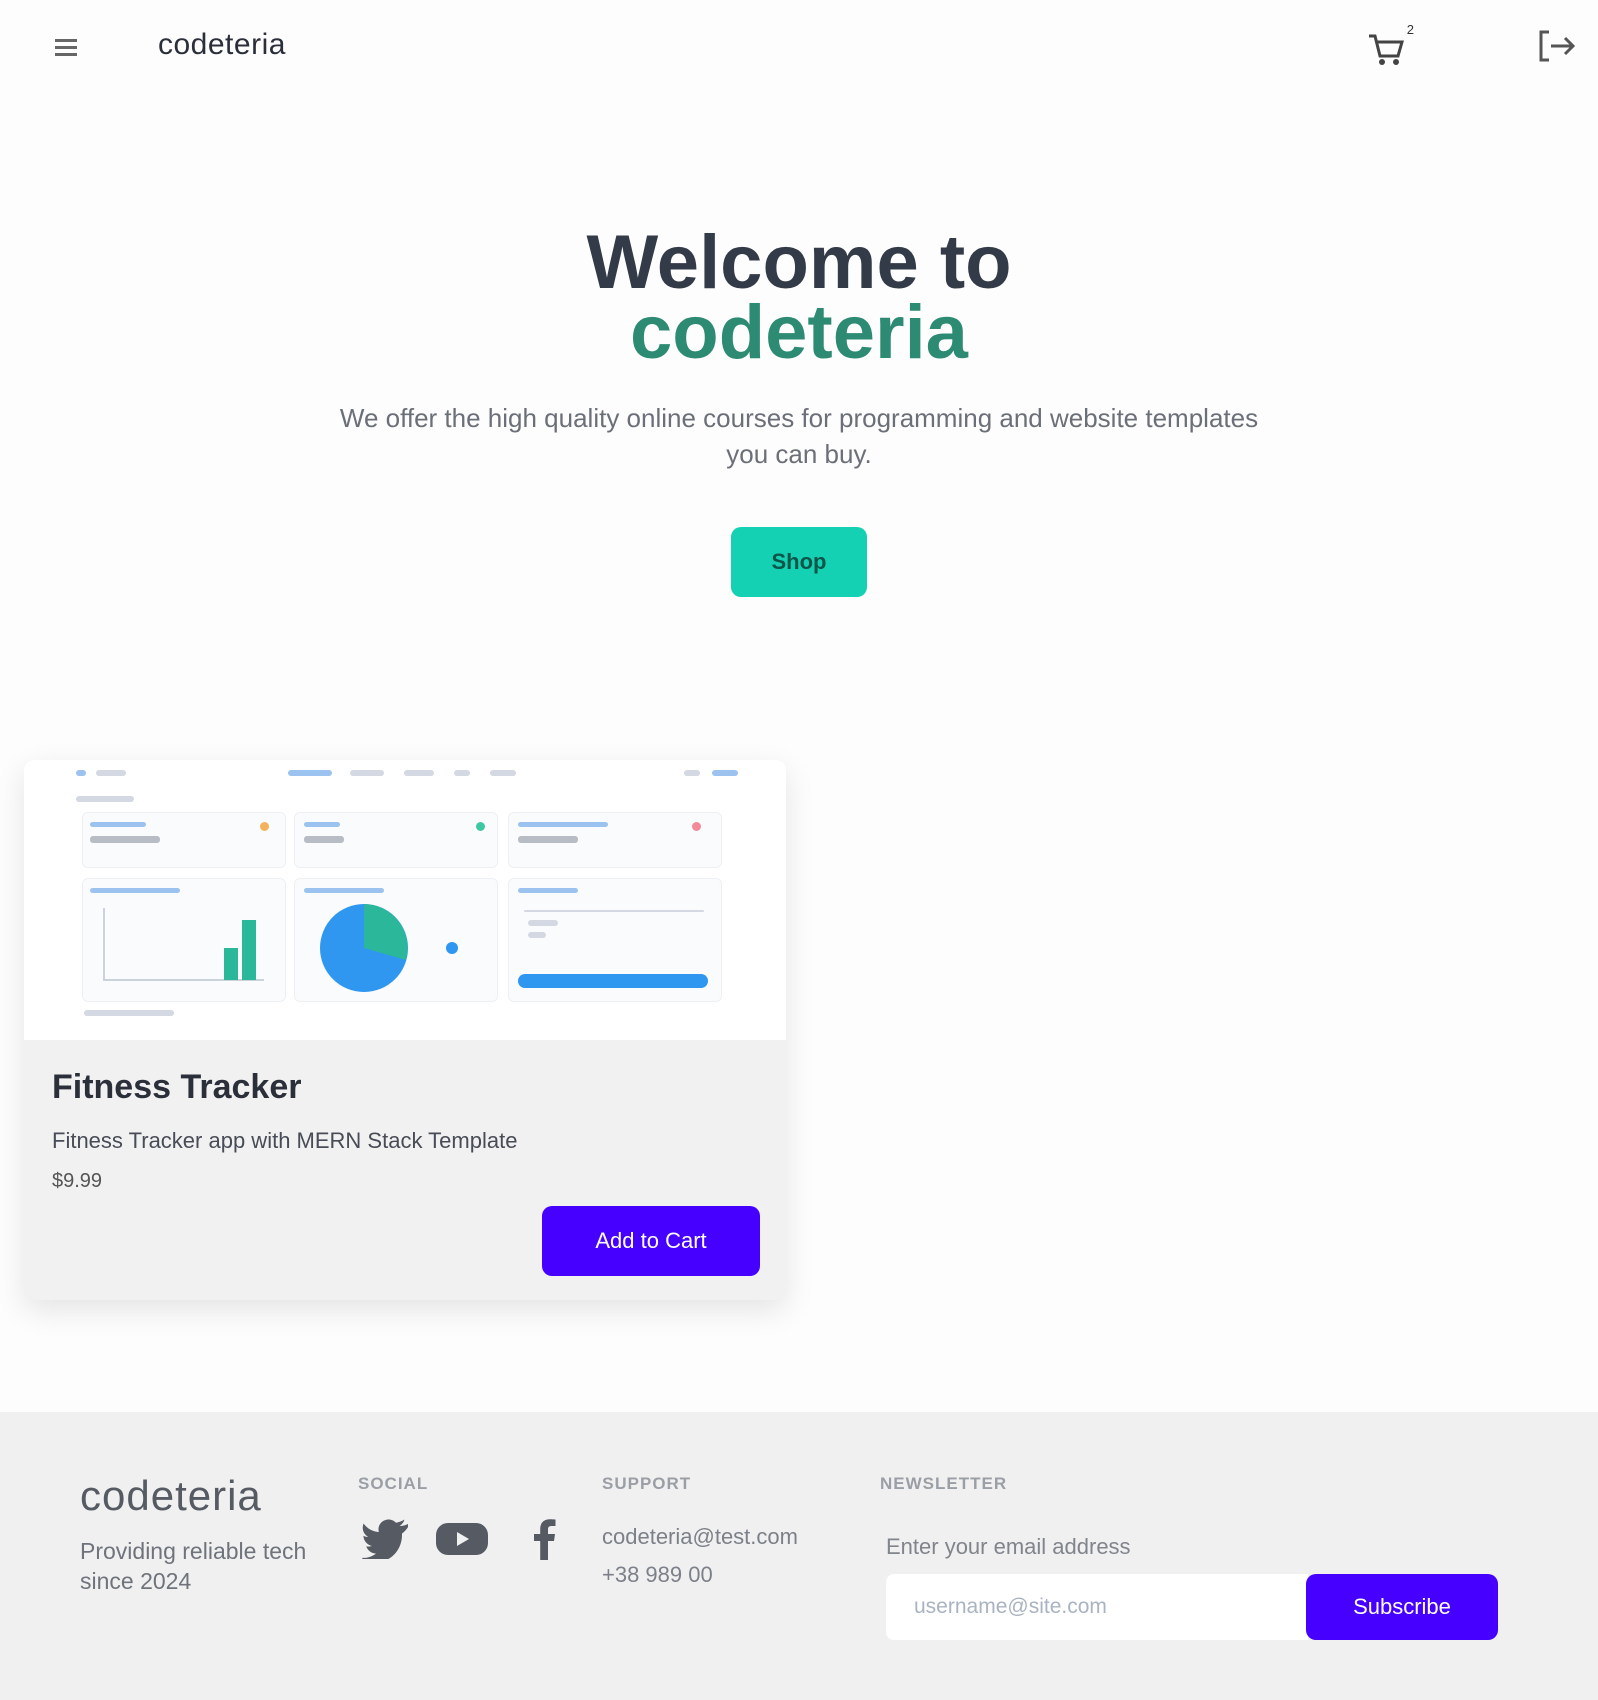 This screenshot has width=1598, height=1700. I want to click on footer-tagline: Providing reliable tech since 2024, so click(193, 1566).